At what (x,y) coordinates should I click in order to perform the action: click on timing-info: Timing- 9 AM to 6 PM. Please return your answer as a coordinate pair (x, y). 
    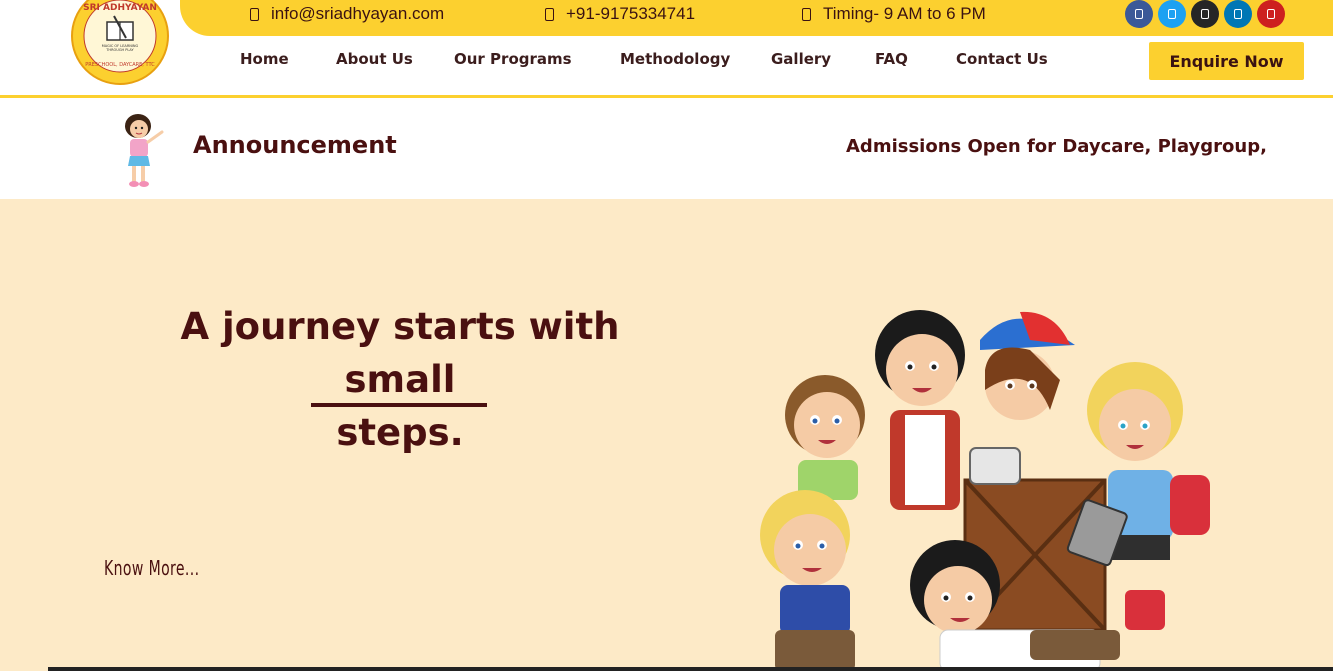
    Looking at the image, I should click on (894, 14).